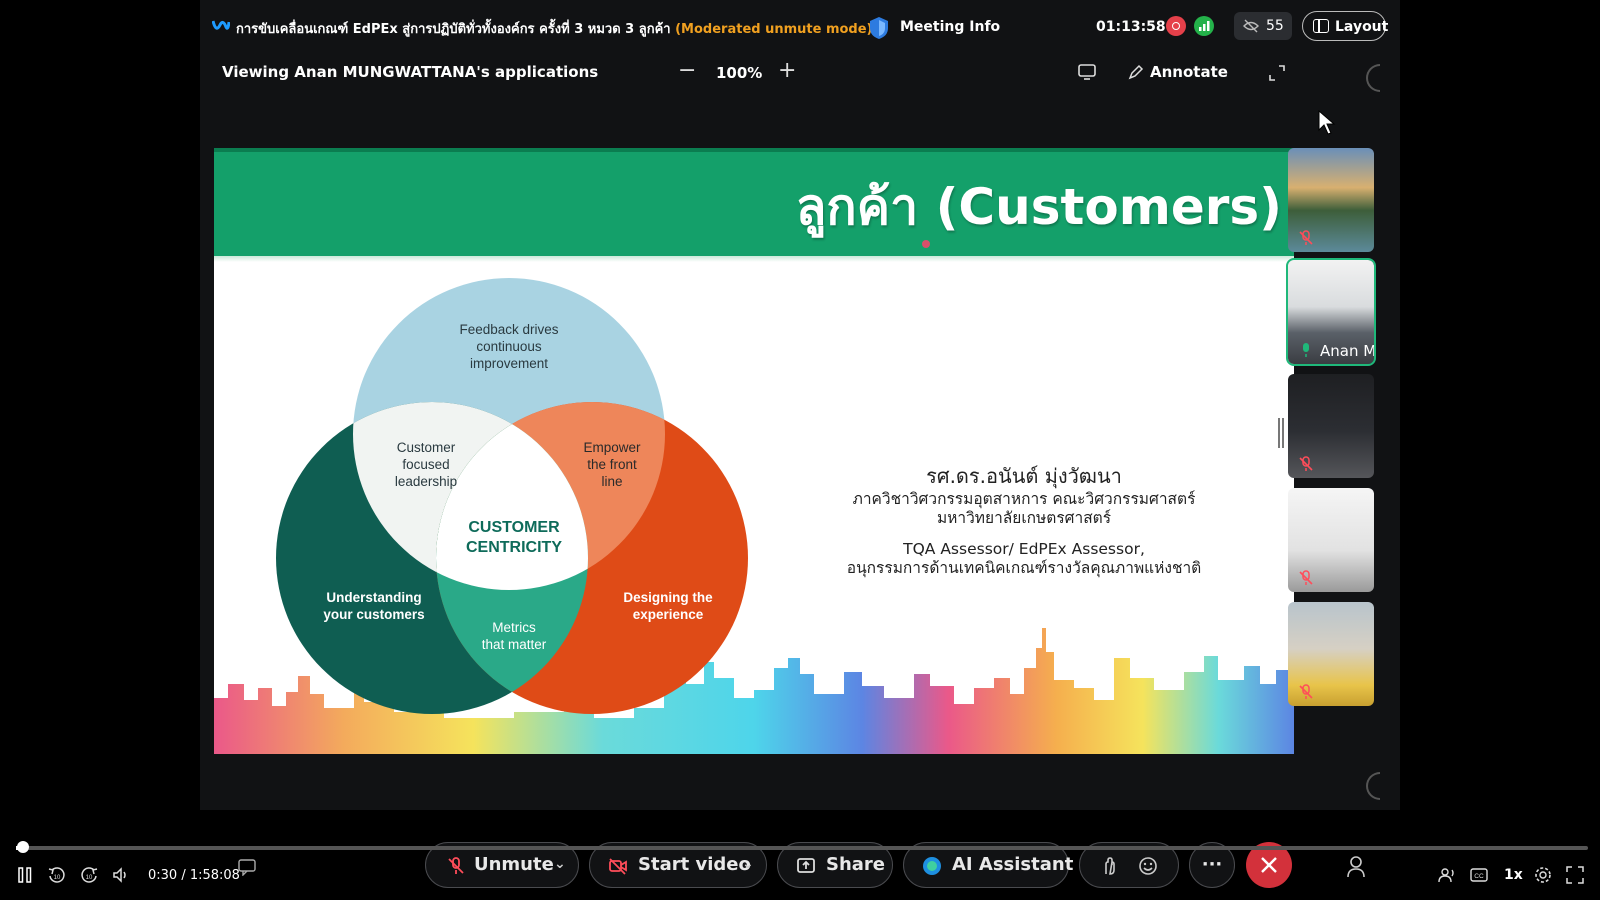 This screenshot has width=1600, height=900. What do you see at coordinates (1087, 72) in the screenshot?
I see `screen-icon` at bounding box center [1087, 72].